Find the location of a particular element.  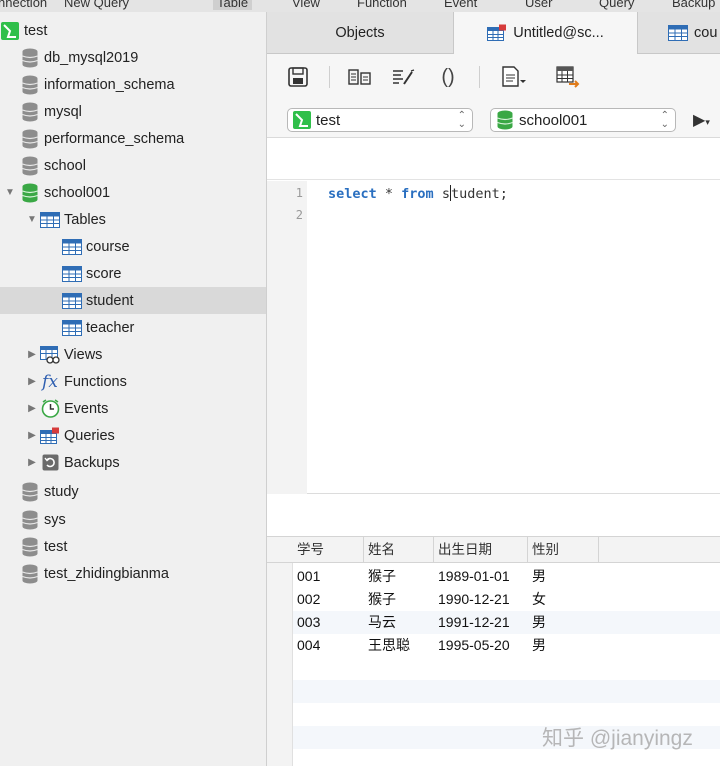

grid-cell: 1990-12-21 is located at coordinates (472, 599).